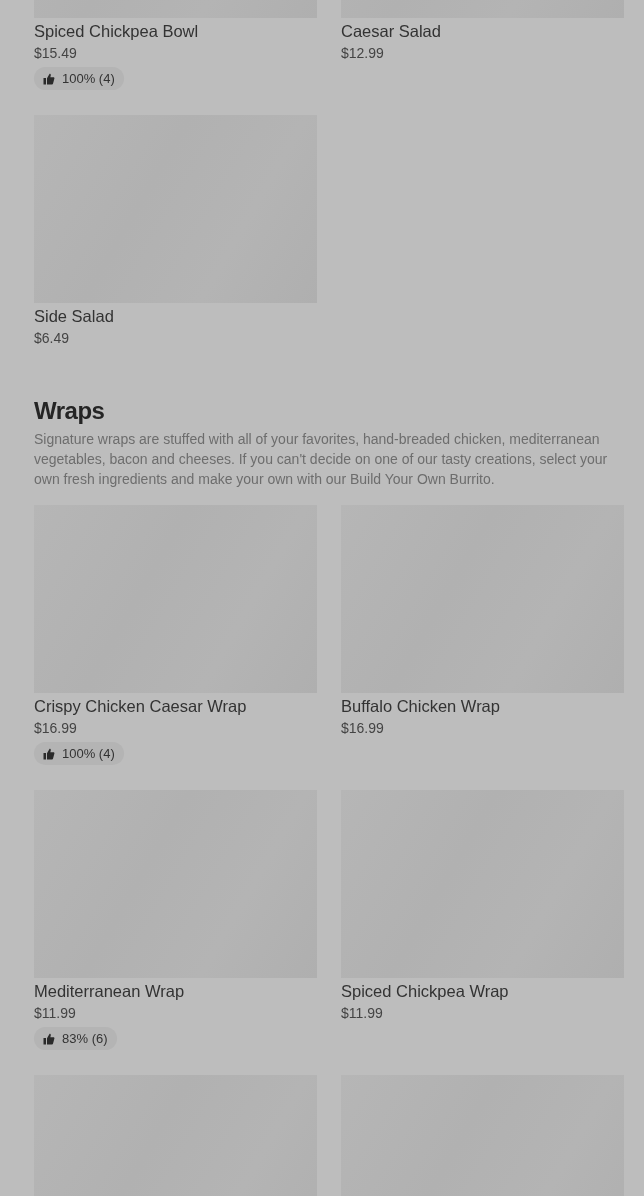 This screenshot has height=1196, width=644. What do you see at coordinates (85, 1038) in the screenshot?
I see `rating-text: 83% (6)` at bounding box center [85, 1038].